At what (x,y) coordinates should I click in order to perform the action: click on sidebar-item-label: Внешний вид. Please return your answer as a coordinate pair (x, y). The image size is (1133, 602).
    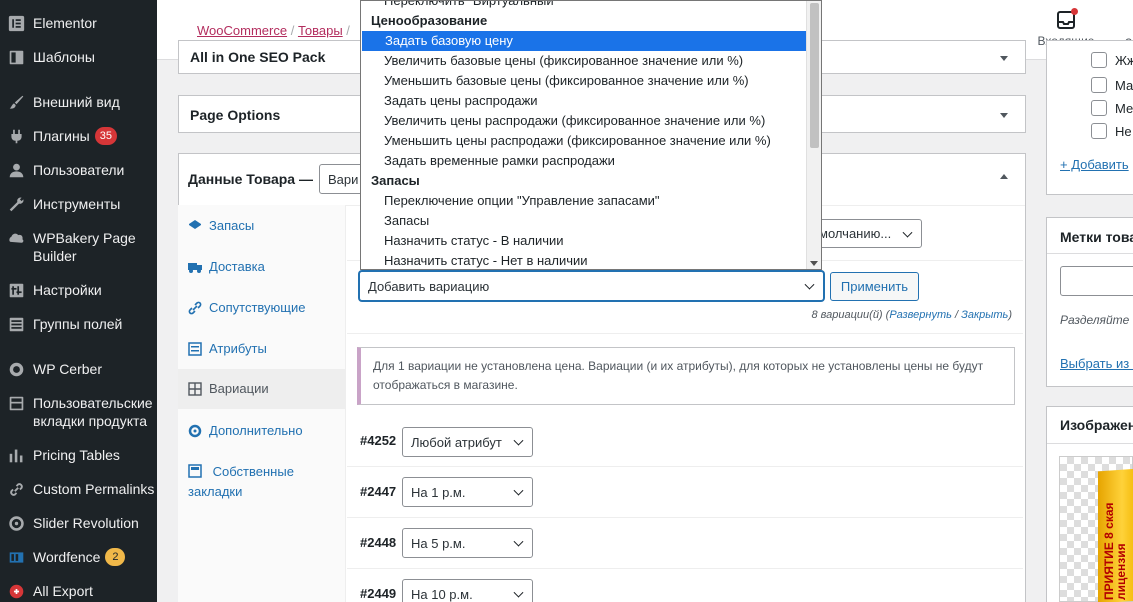
    Looking at the image, I should click on (76, 102).